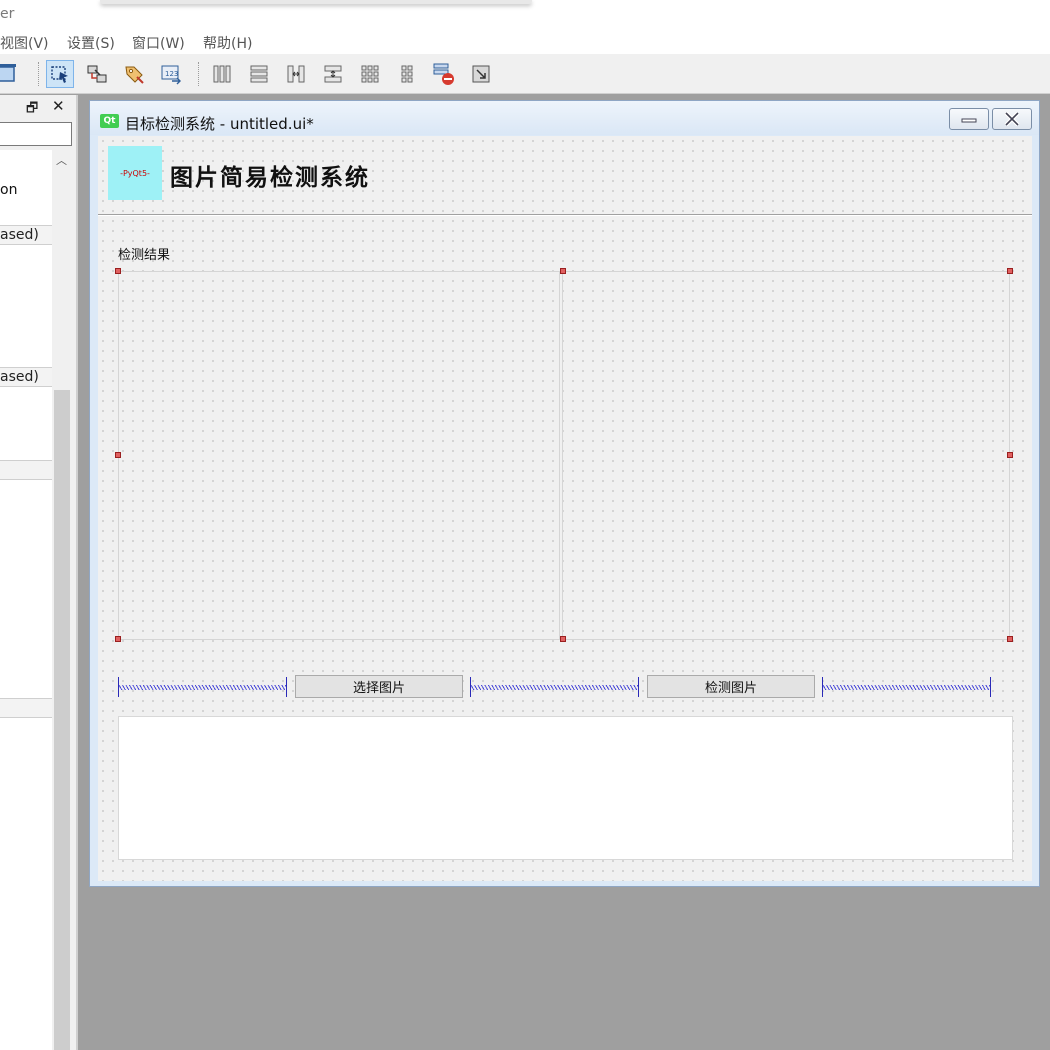  What do you see at coordinates (481, 74) in the screenshot?
I see `adjust-size-icon` at bounding box center [481, 74].